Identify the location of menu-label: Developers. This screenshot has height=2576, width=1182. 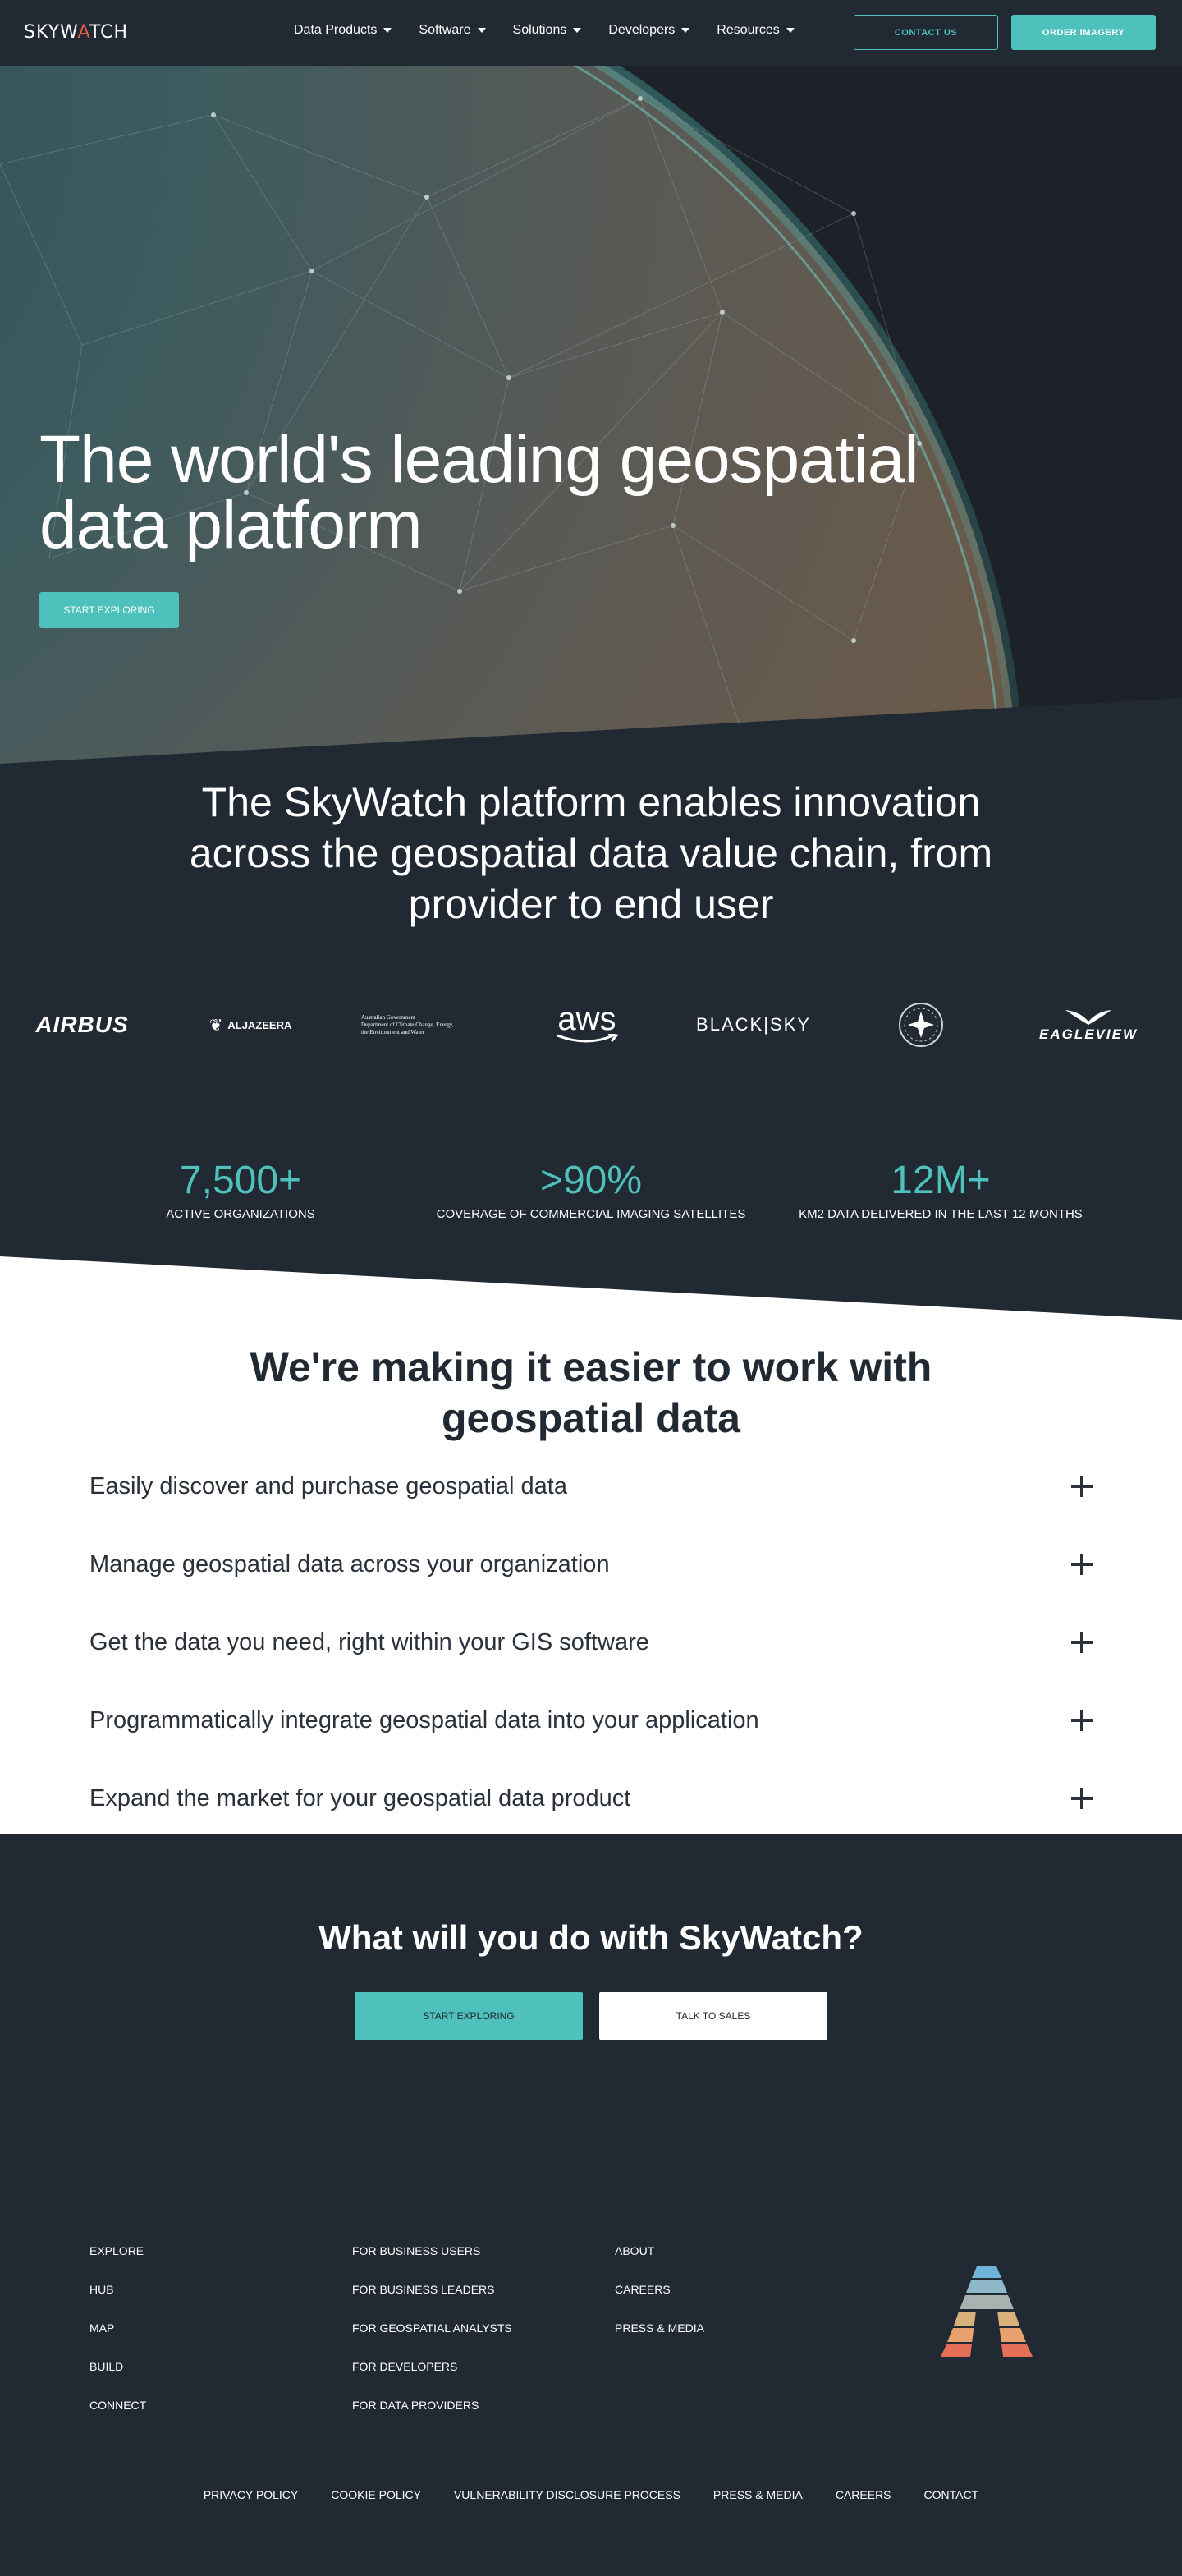
(642, 30).